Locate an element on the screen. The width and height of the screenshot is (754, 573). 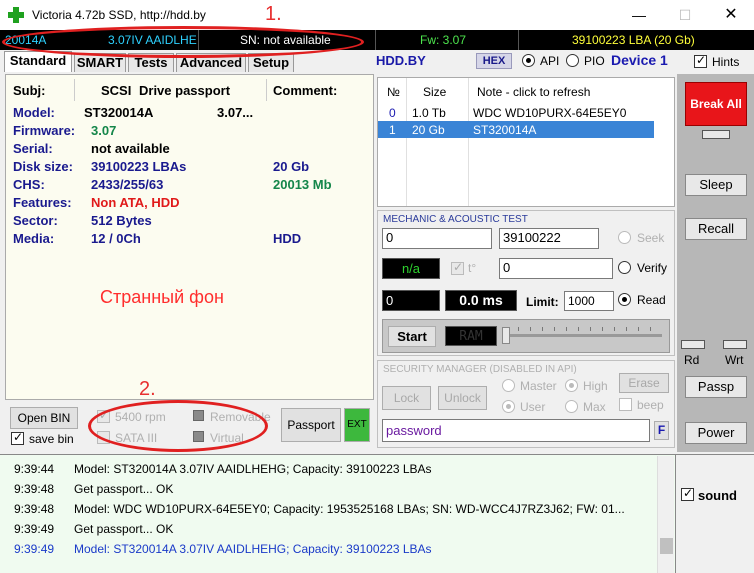
master-radio is located at coordinates (508, 385).